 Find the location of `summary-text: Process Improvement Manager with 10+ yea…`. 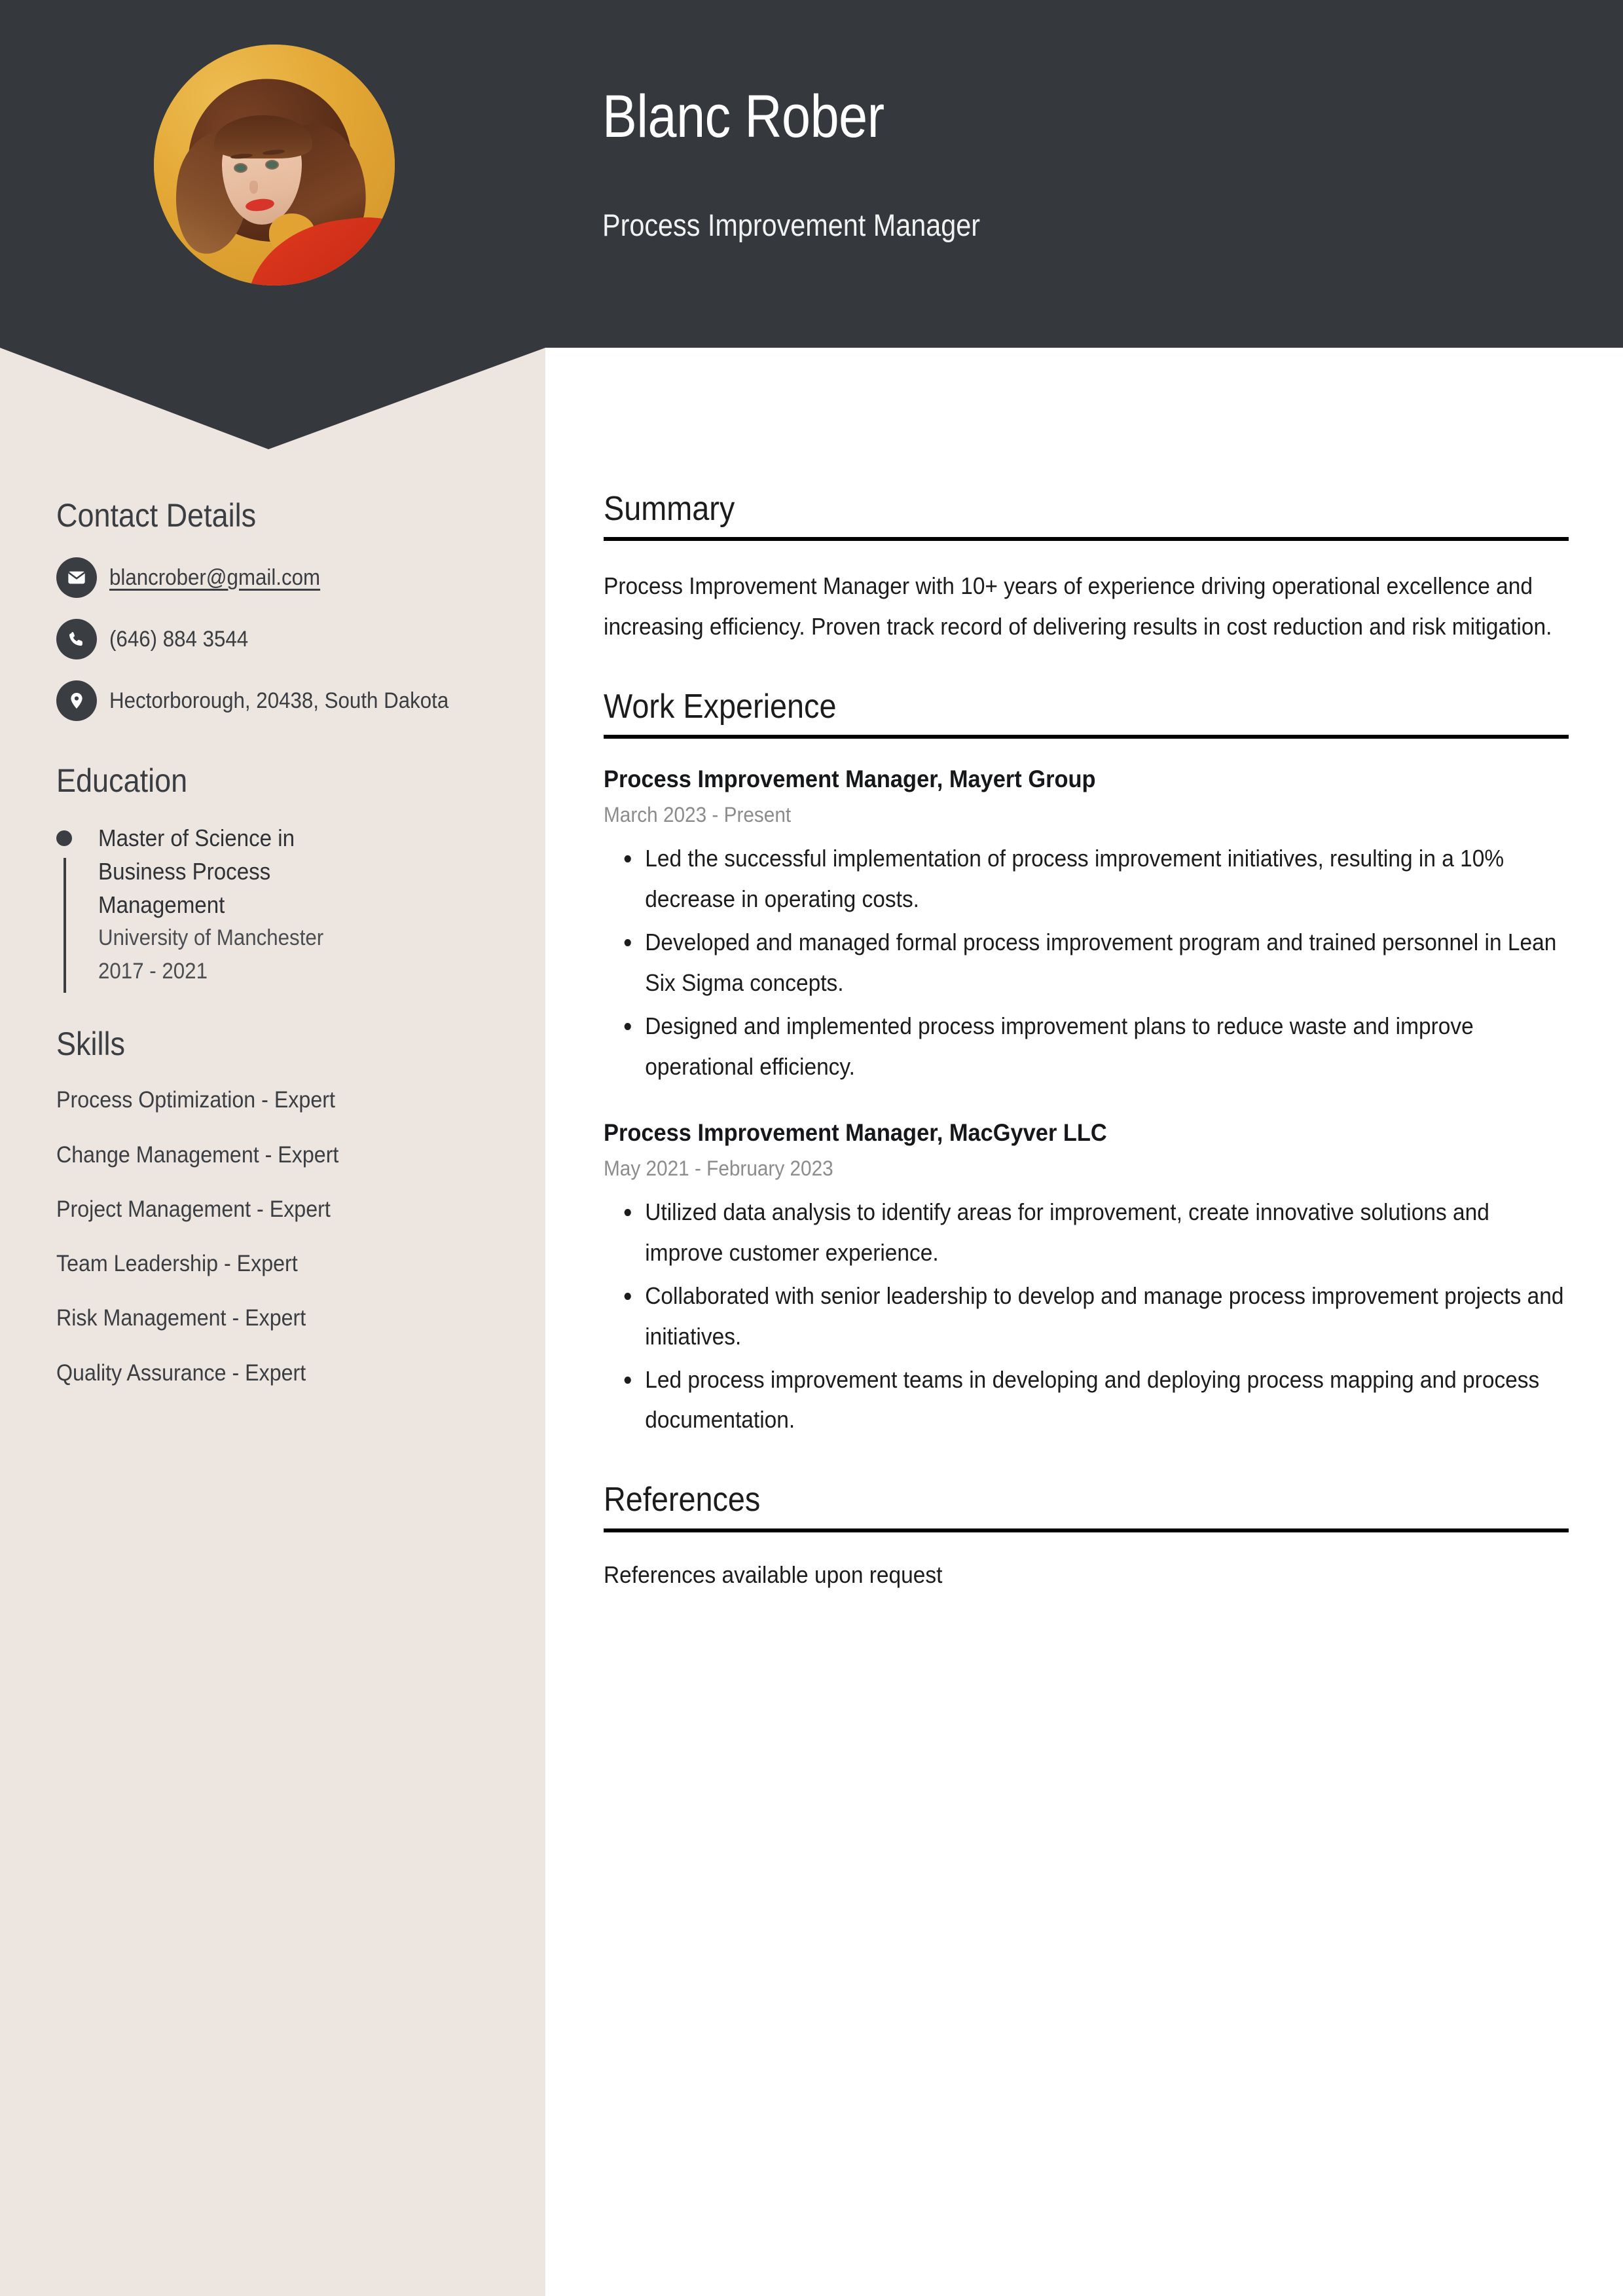

summary-text: Process Improvement Manager with 10+ yea… is located at coordinates (1078, 606).